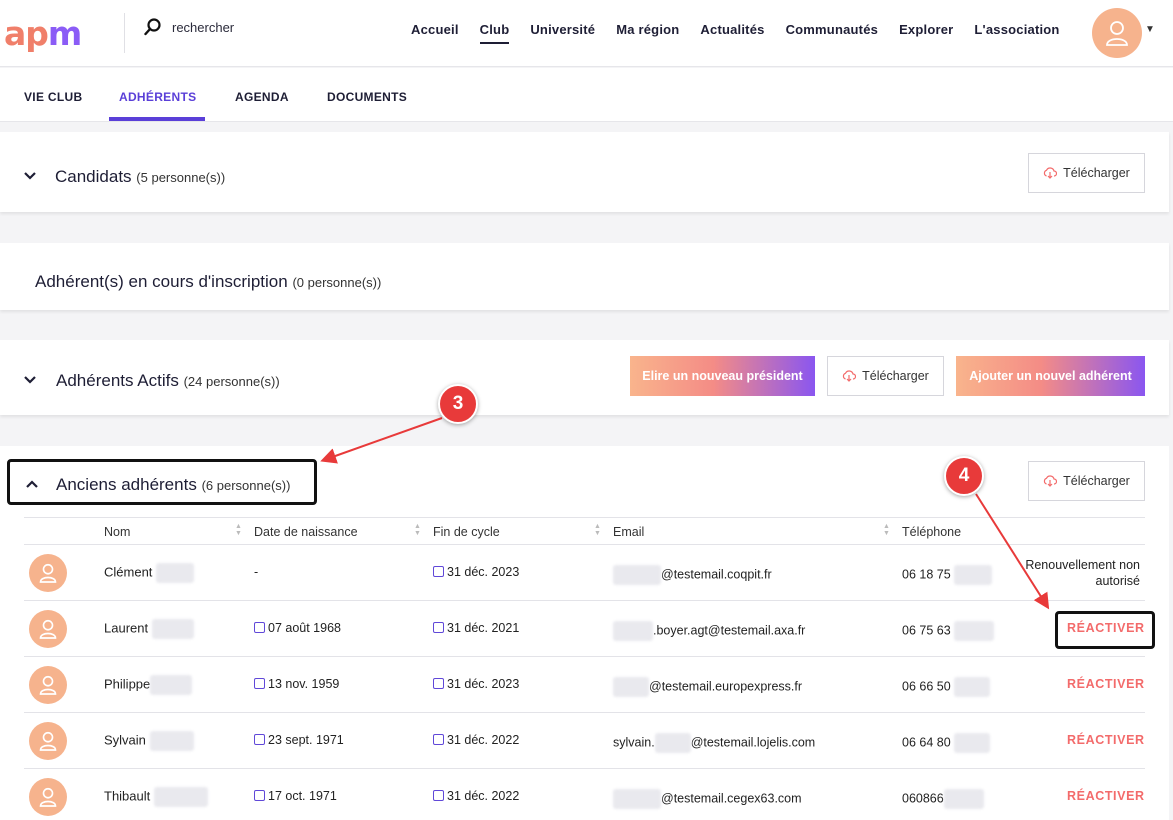  I want to click on download-anciens-button: Télécharger, so click(1086, 481).